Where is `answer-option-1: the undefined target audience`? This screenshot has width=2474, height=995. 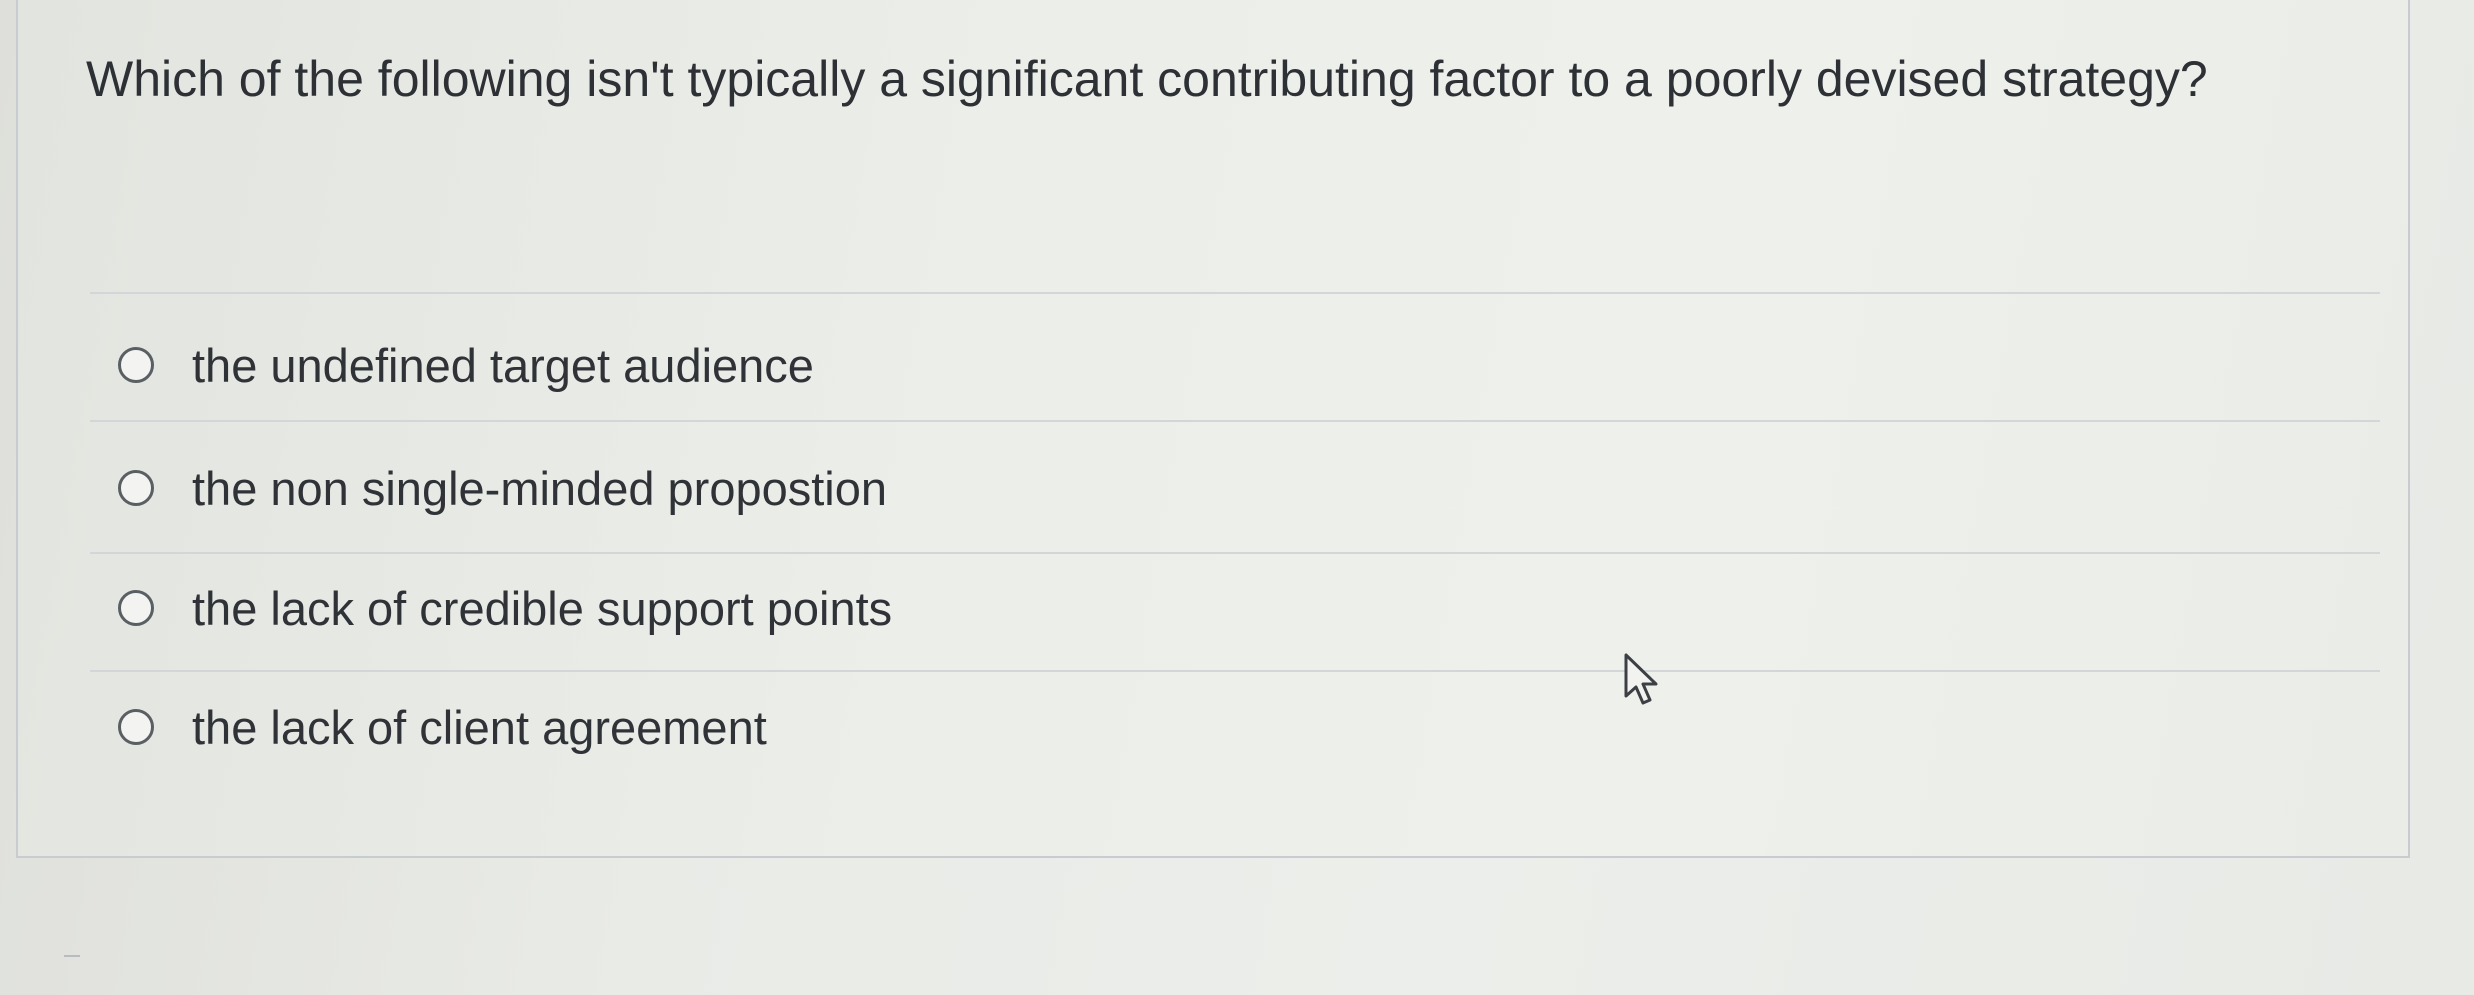 answer-option-1: the undefined target audience is located at coordinates (466, 365).